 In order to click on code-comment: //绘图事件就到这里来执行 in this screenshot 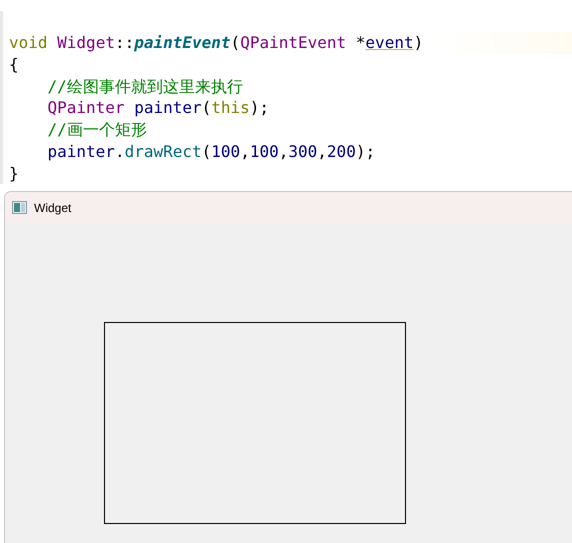, I will do `click(145, 86)`.